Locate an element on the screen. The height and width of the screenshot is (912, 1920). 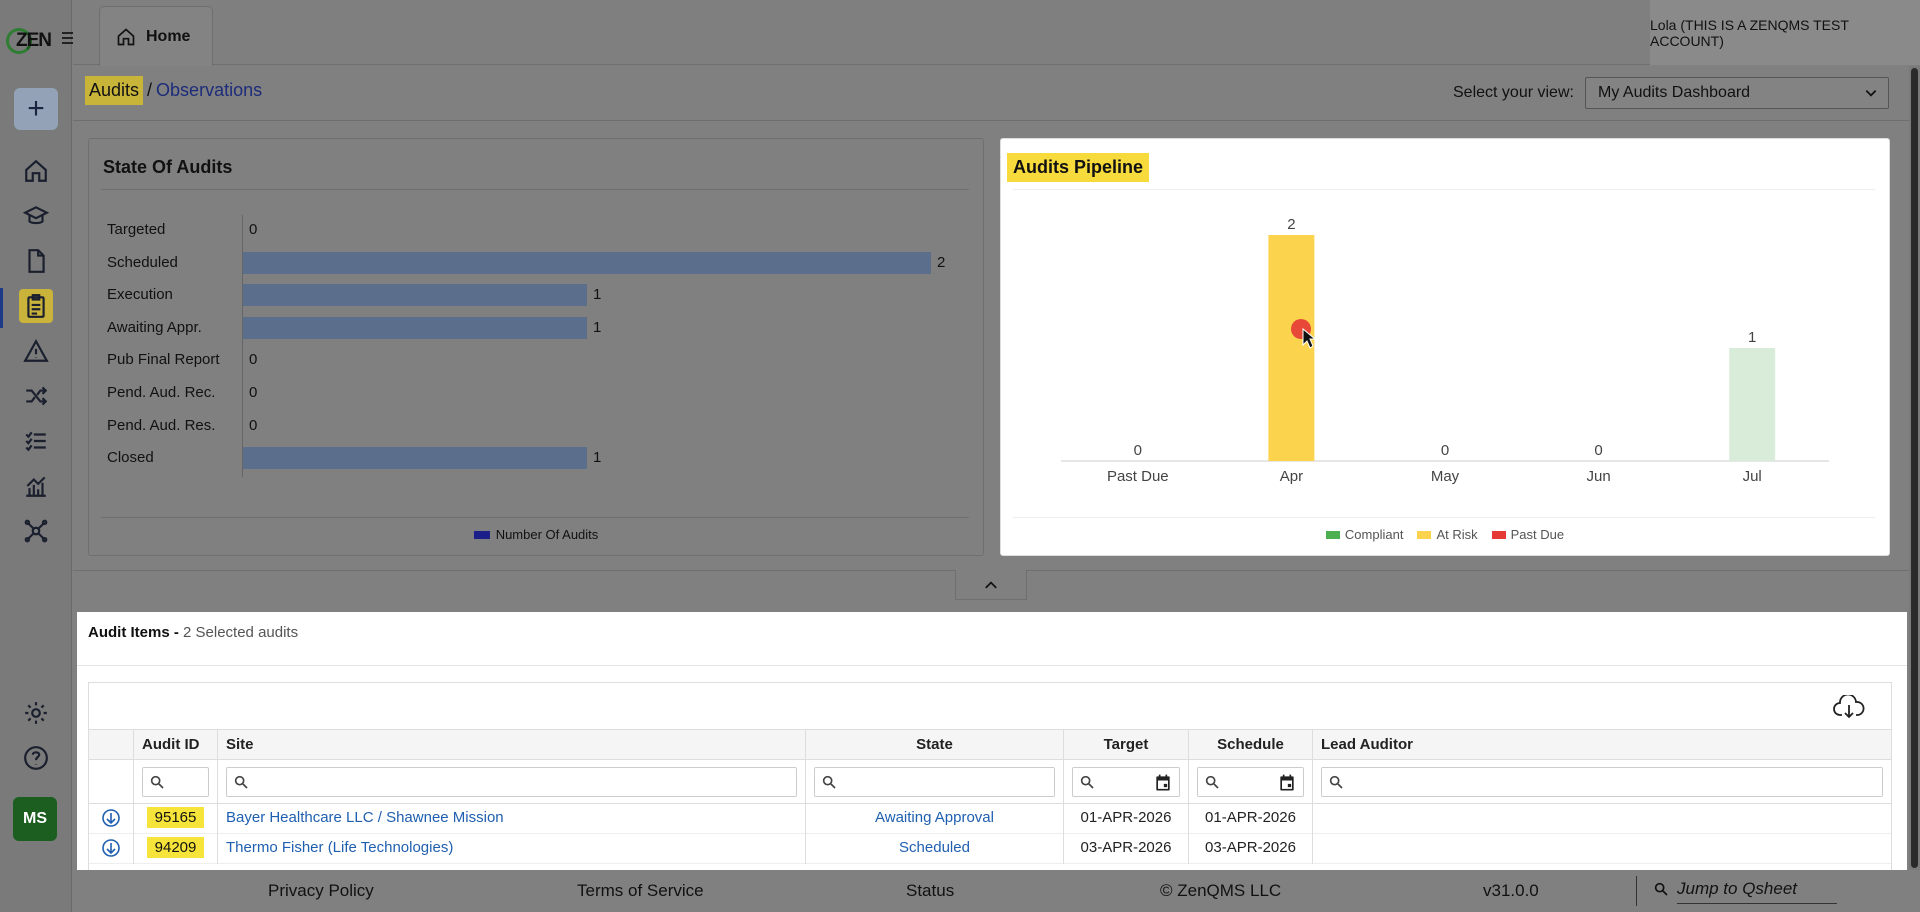
pipeline-tick-label: Past Due is located at coordinates (1138, 476).